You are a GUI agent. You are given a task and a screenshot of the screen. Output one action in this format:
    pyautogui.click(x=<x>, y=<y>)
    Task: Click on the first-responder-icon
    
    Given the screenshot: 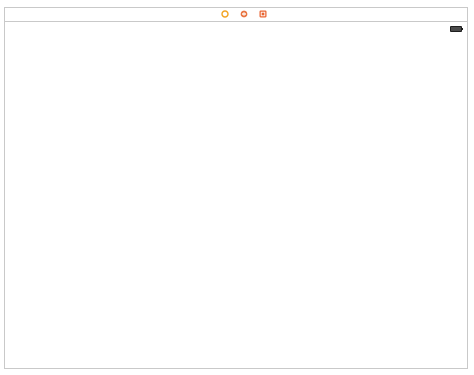 What is the action you would take?
    pyautogui.click(x=244, y=14)
    